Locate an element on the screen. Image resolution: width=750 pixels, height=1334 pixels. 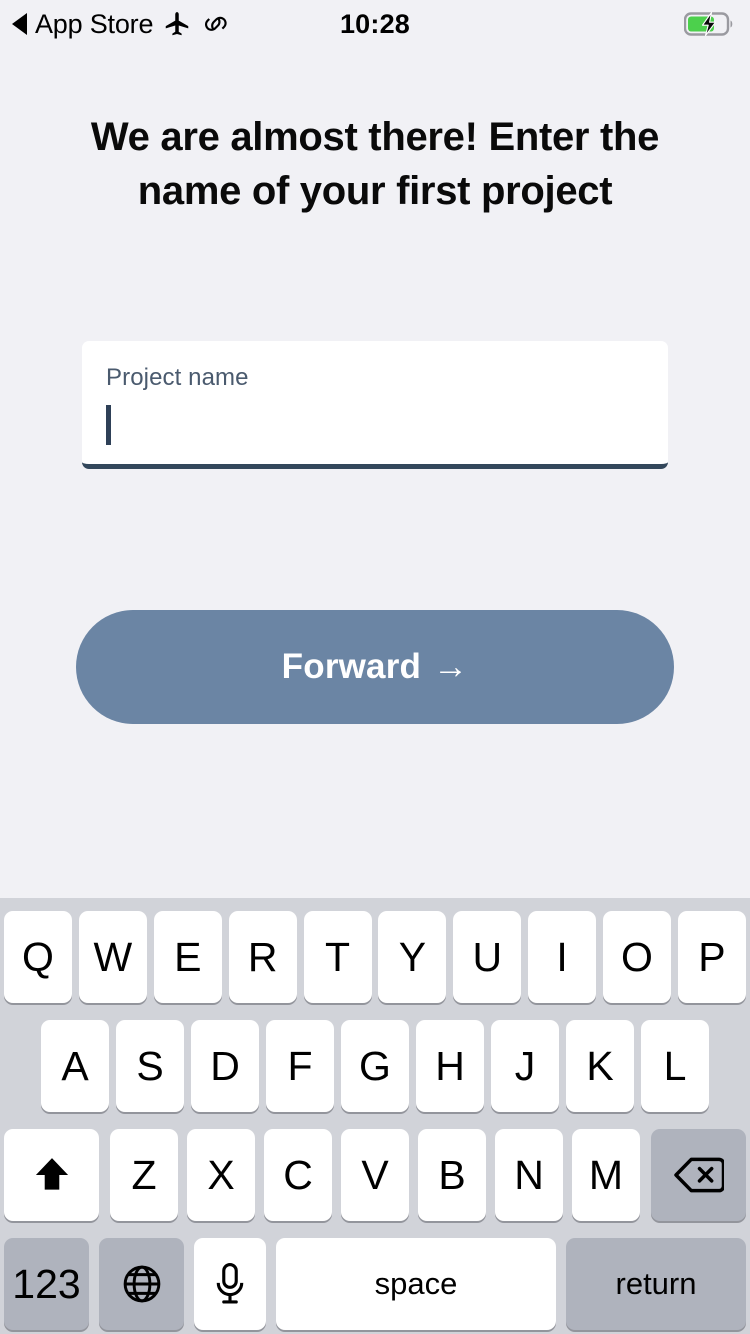
key-m: M is located at coordinates (606, 1175).